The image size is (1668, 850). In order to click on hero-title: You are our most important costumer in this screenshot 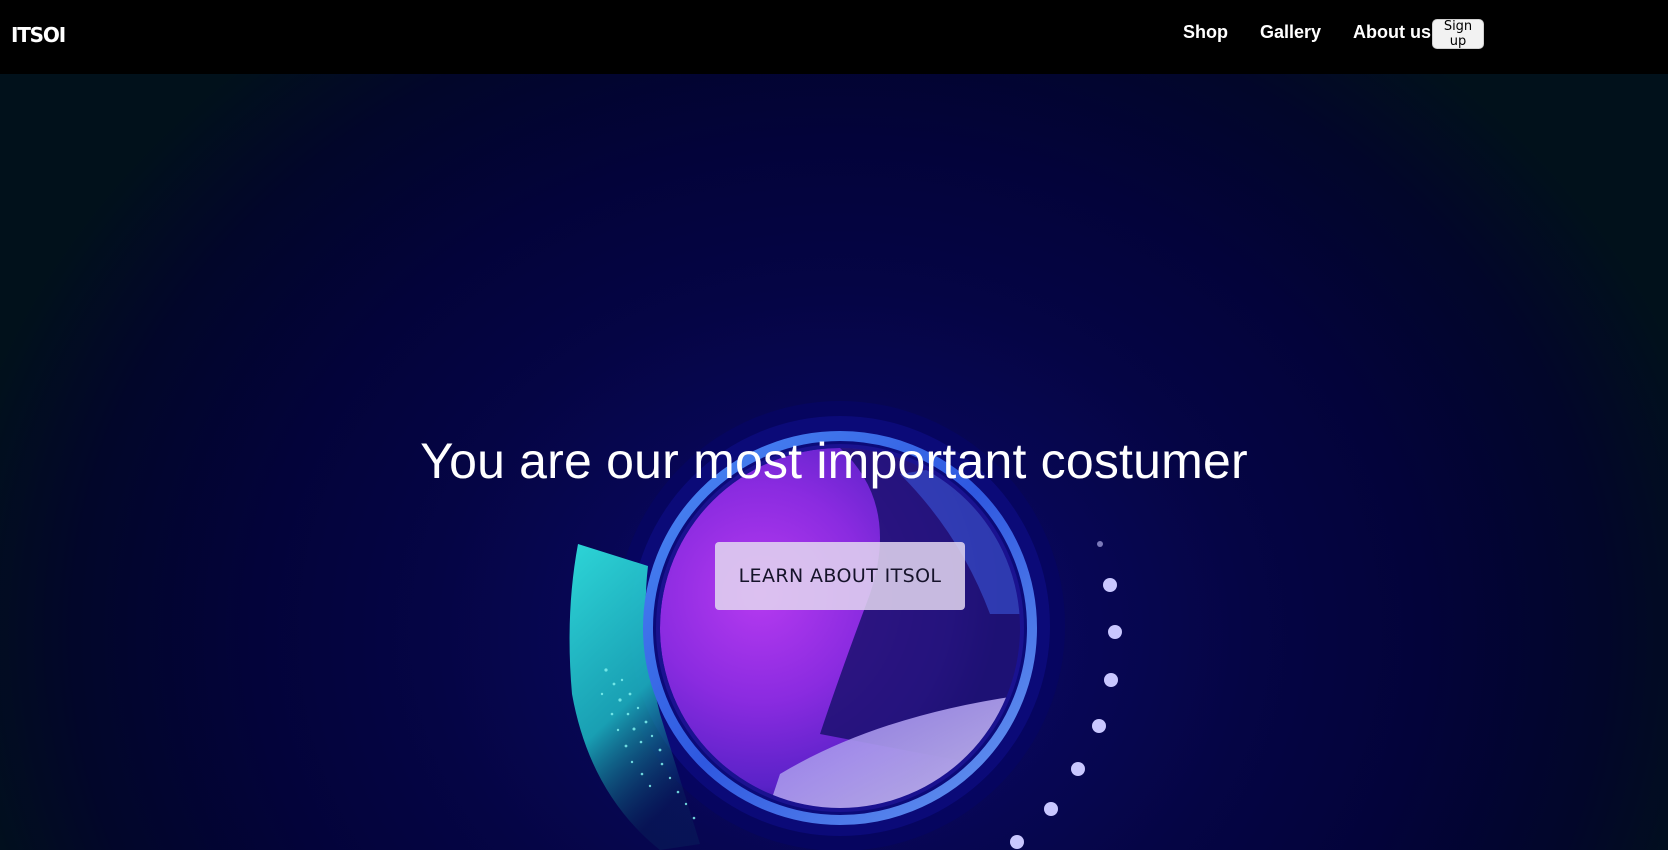, I will do `click(834, 461)`.